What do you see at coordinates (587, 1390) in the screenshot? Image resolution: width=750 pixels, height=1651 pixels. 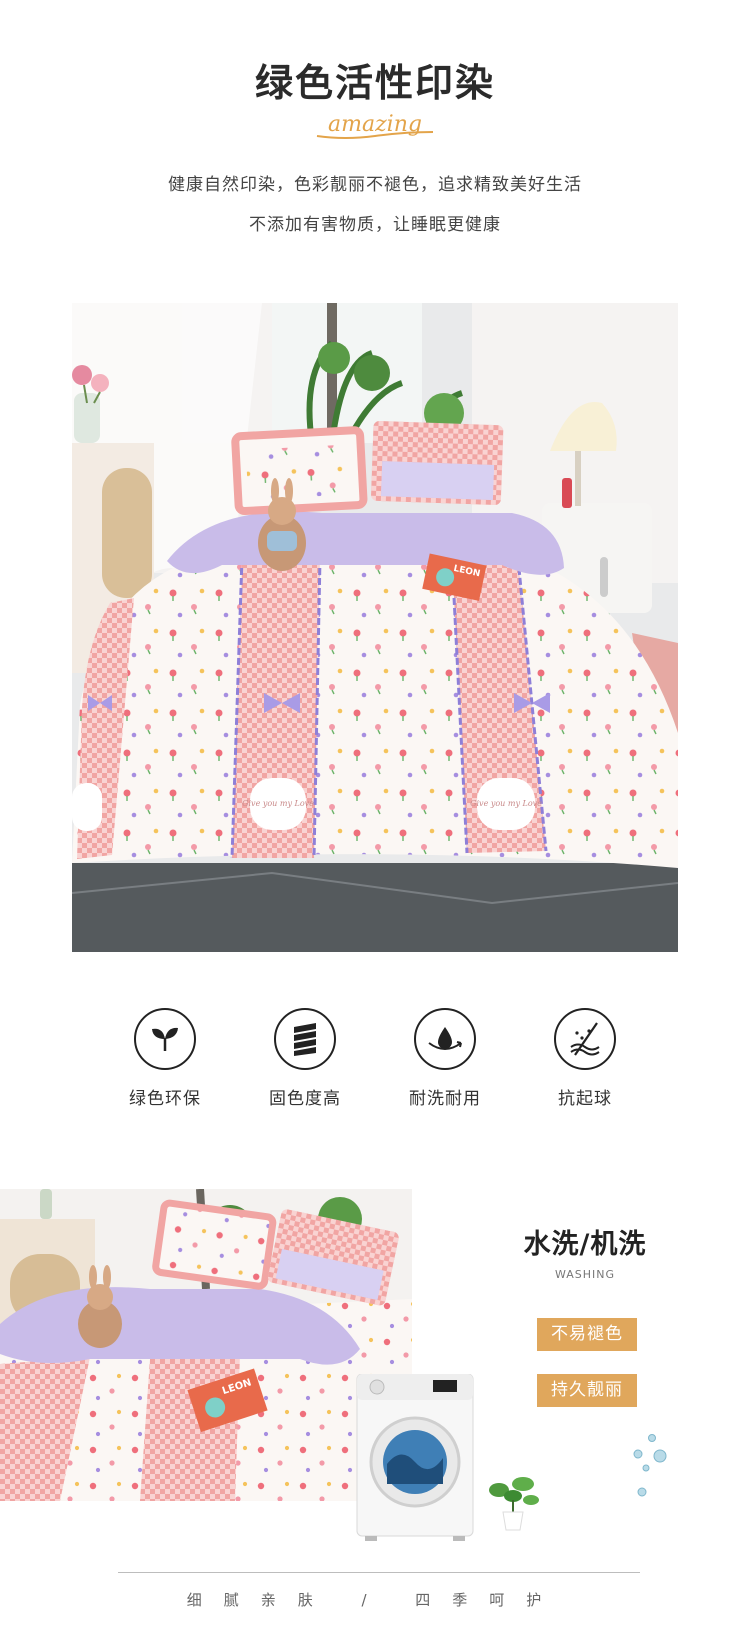 I see `tag-long-lasting: 持久靓丽` at bounding box center [587, 1390].